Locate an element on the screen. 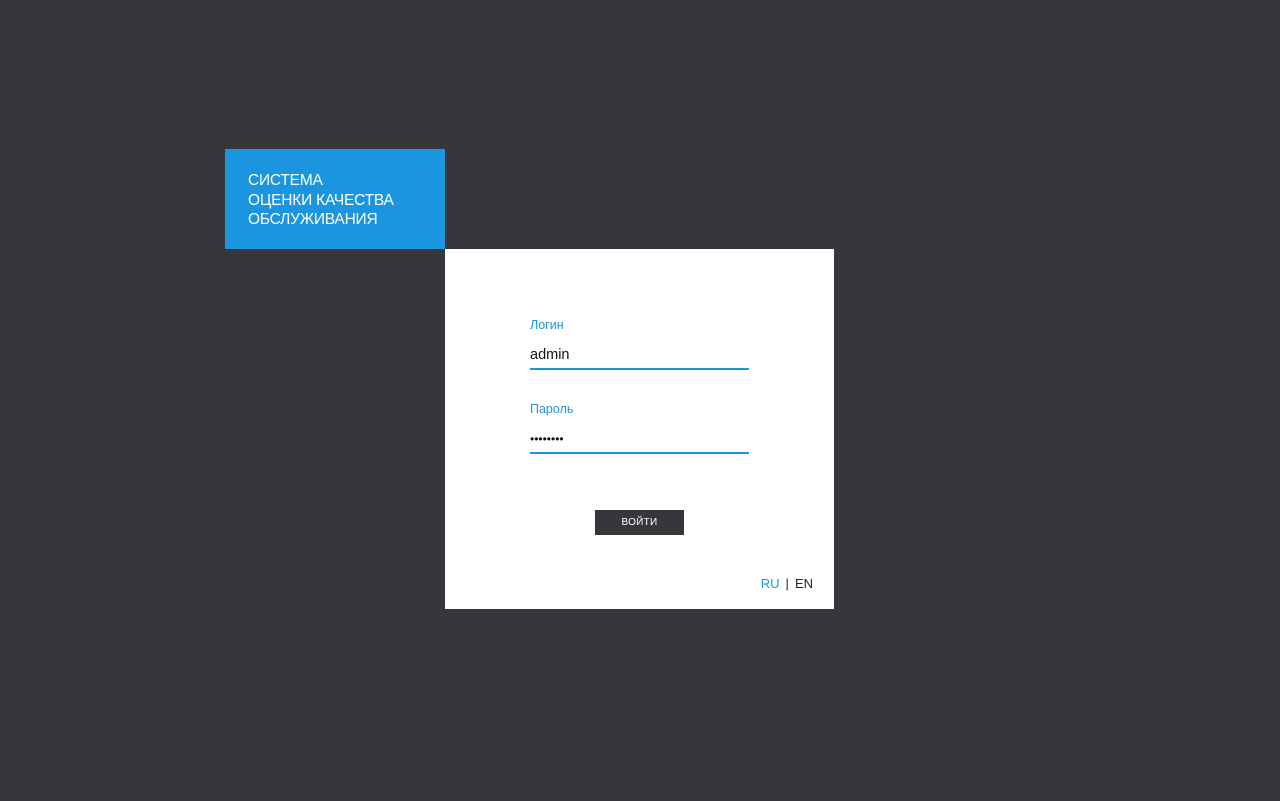 The width and height of the screenshot is (1280, 801). password-input is located at coordinates (639, 440).